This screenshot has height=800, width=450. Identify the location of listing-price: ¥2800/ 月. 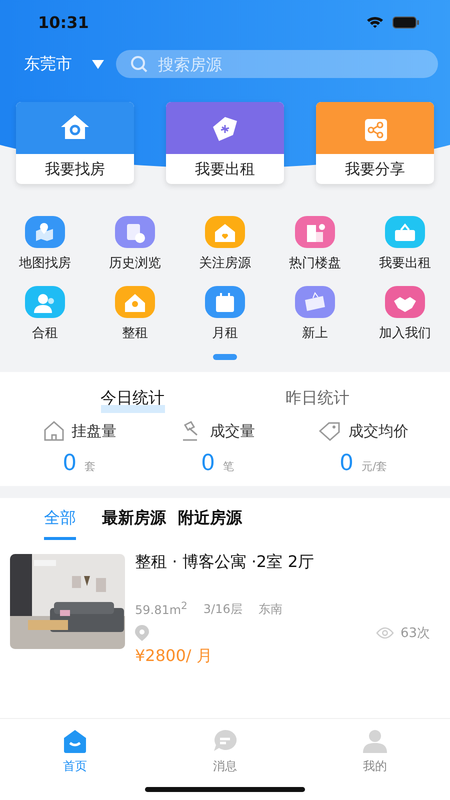
(174, 656).